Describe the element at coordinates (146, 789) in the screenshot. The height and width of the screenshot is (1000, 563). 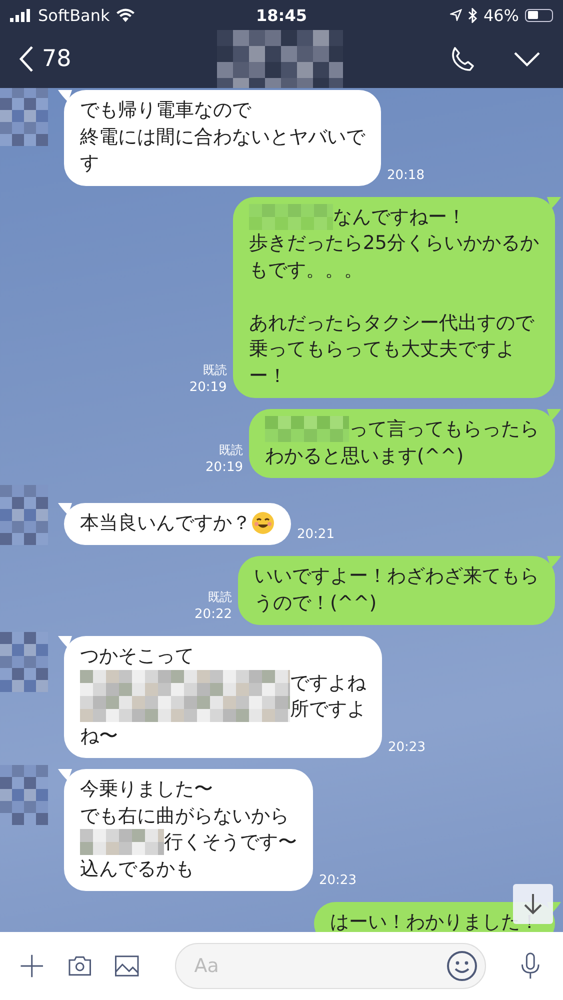
I see `message-text: 今乗りました〜` at that location.